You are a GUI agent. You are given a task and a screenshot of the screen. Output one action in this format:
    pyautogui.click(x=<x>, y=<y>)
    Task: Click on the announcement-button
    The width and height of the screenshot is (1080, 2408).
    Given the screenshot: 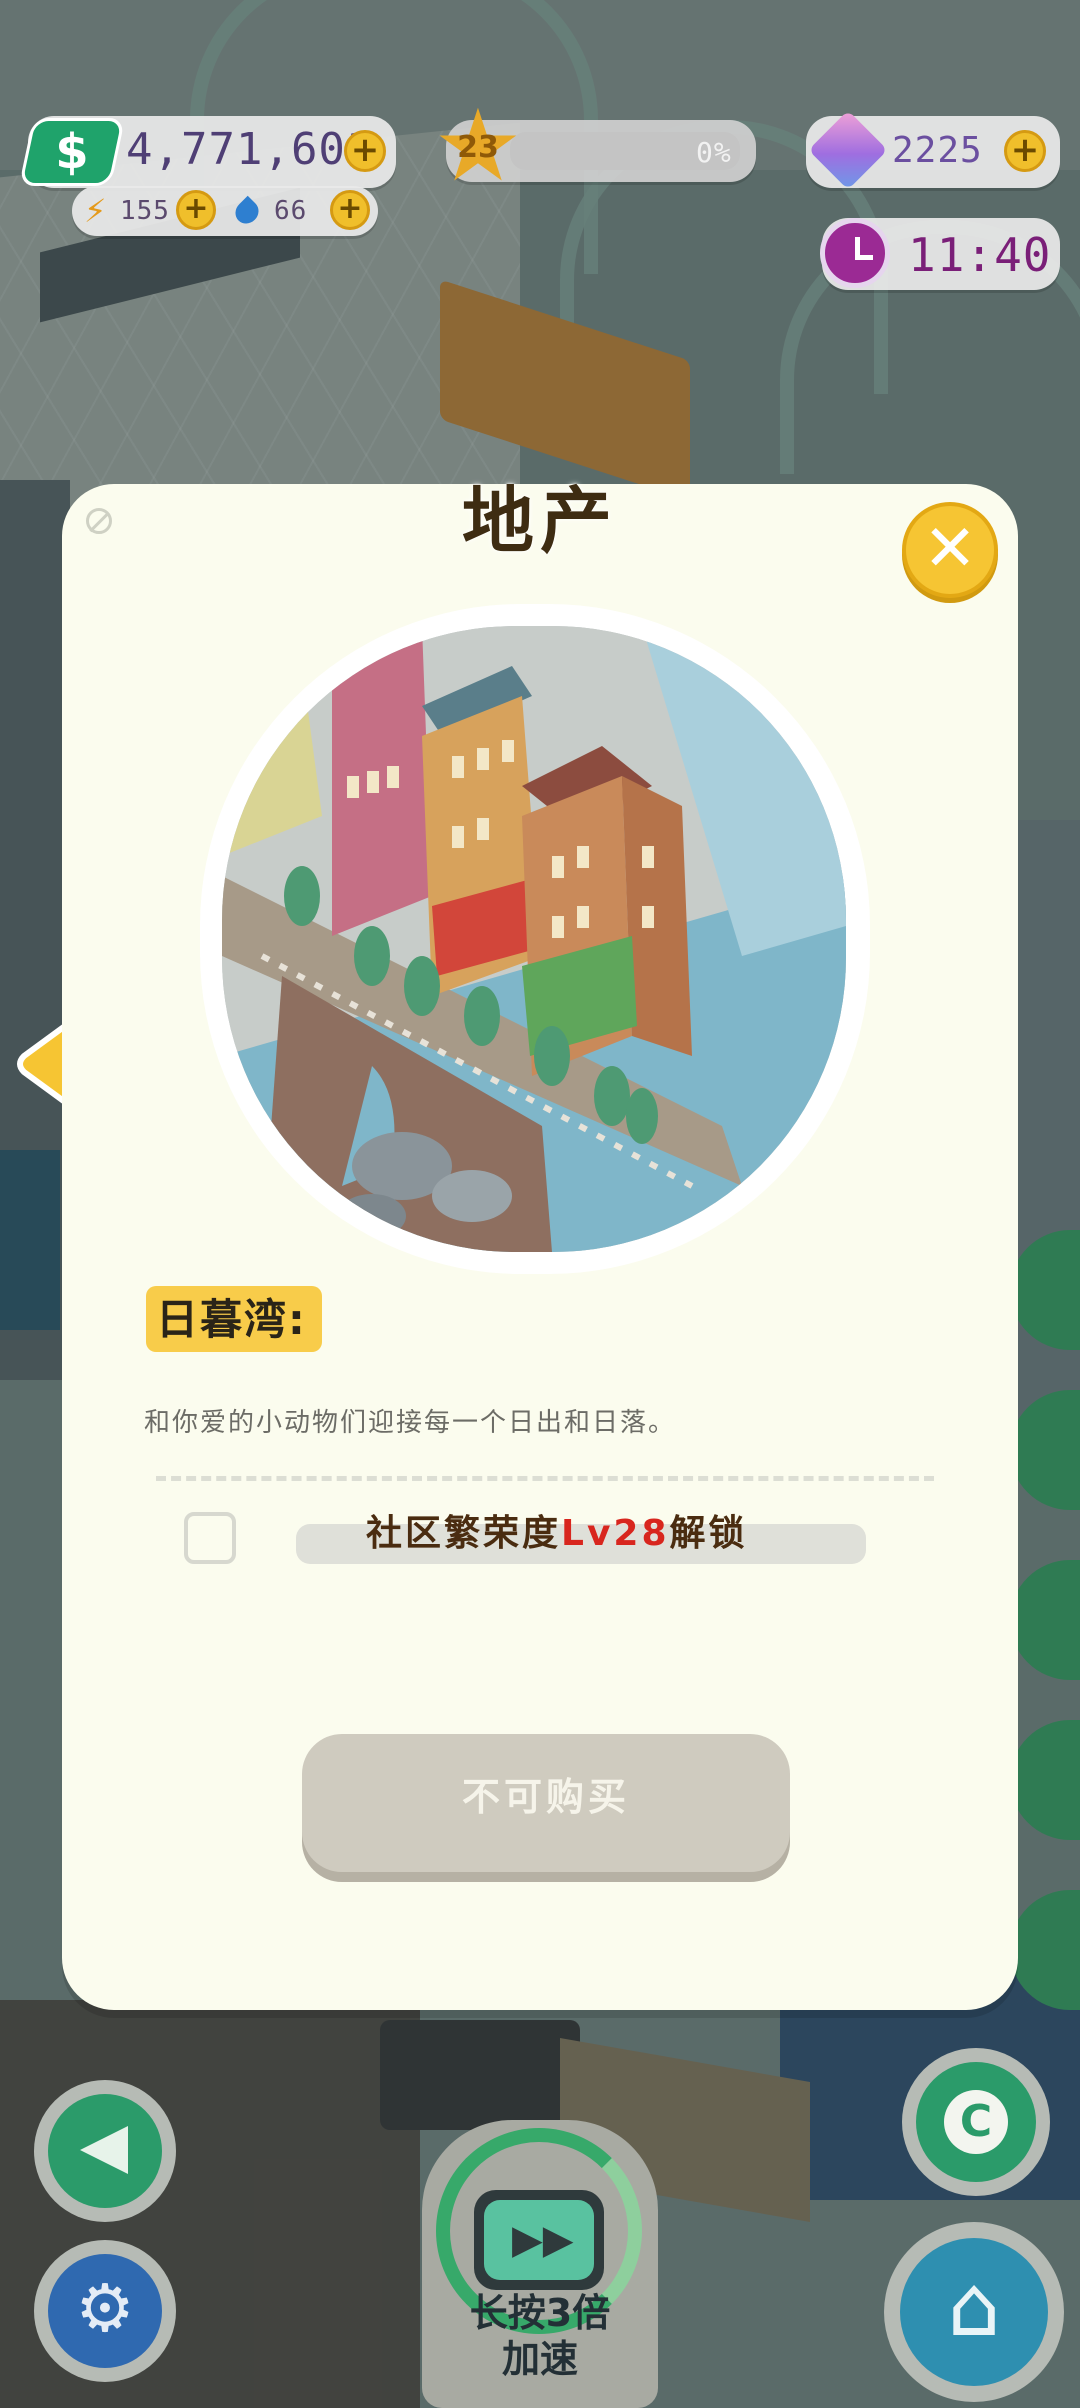 What is the action you would take?
    pyautogui.click(x=105, y=2151)
    